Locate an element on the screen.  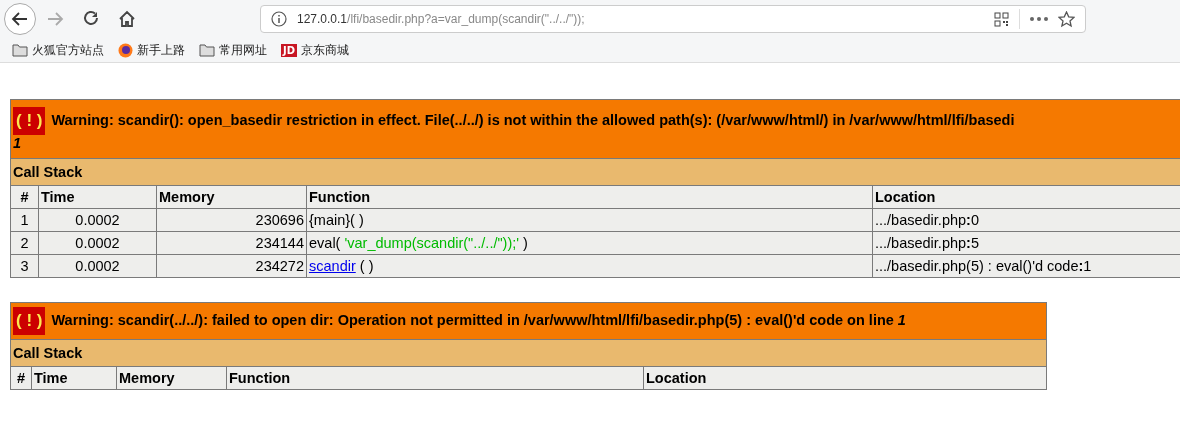
address-bar: 127.0.0.1/lfi/basedir.php?a=var_dump(scandir("../../")); is located at coordinates (673, 19).